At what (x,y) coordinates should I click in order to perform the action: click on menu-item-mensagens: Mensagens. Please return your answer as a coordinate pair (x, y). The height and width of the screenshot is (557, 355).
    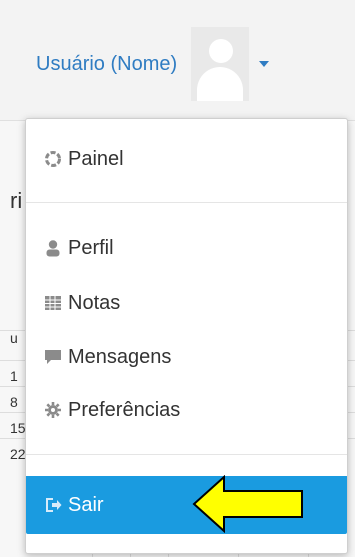
    Looking at the image, I should click on (186, 357).